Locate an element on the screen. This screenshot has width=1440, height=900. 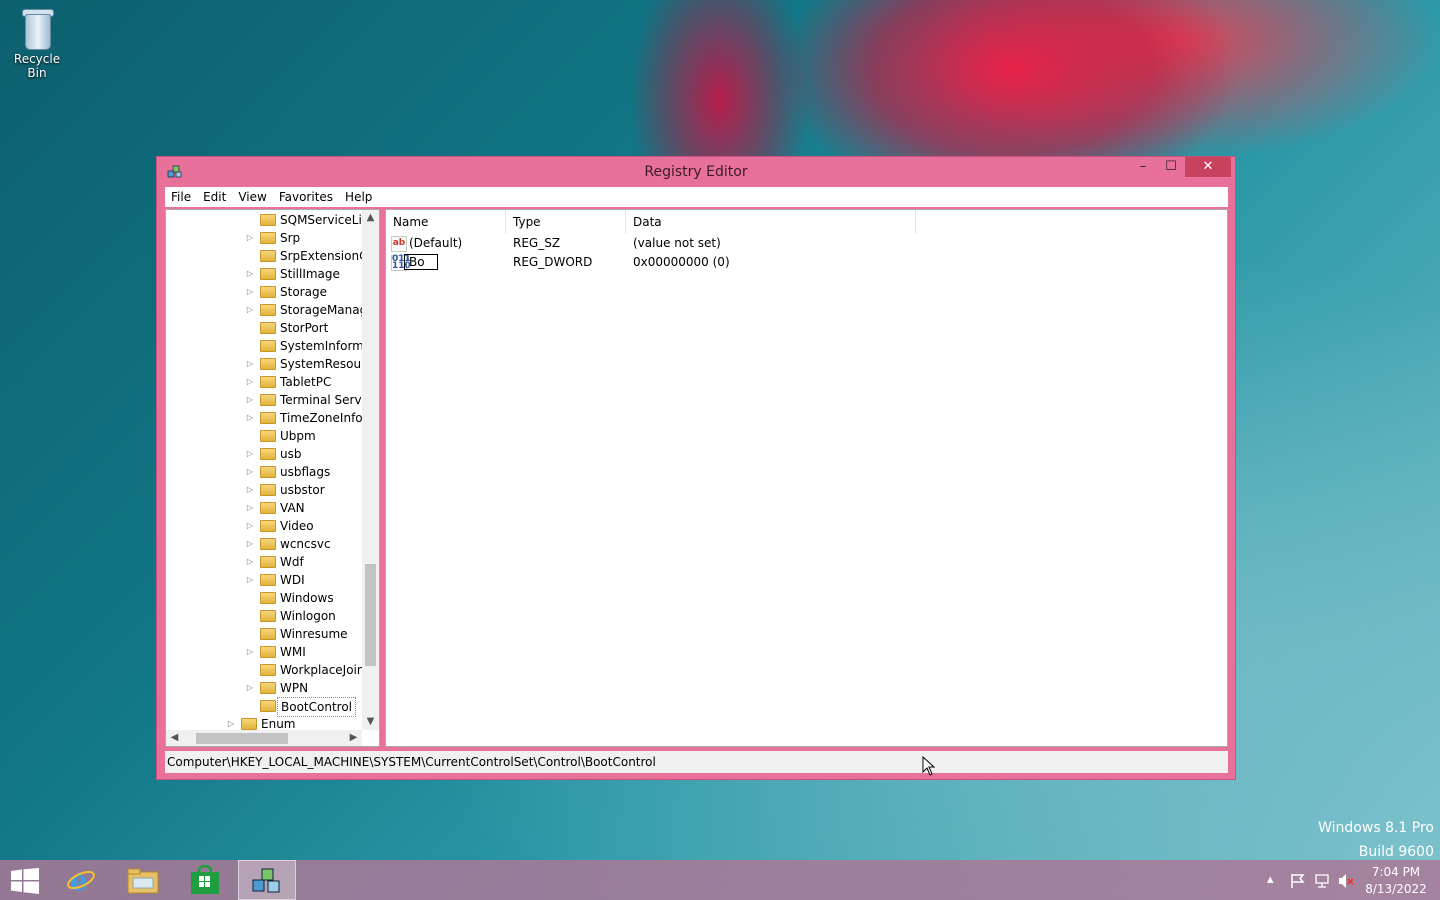
tree-item: ▷ Wdf is located at coordinates (263, 562).